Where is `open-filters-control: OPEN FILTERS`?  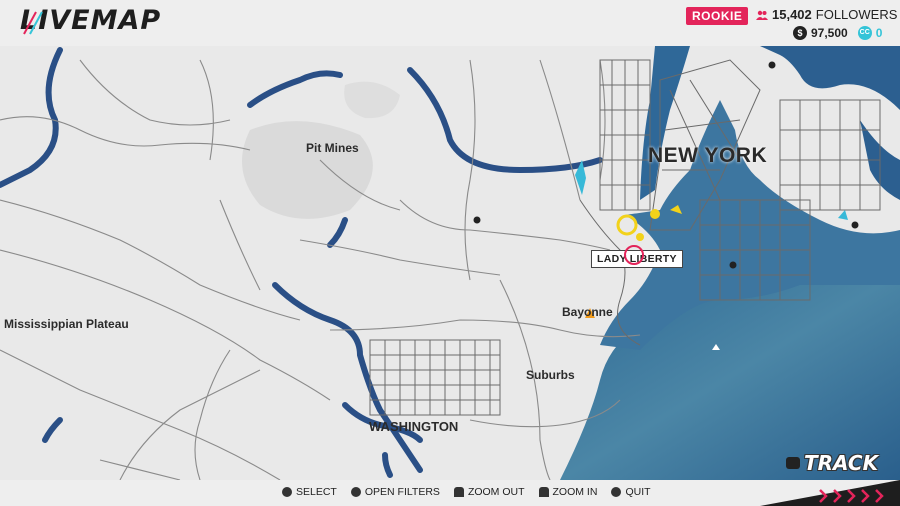
open-filters-control: OPEN FILTERS is located at coordinates (395, 492).